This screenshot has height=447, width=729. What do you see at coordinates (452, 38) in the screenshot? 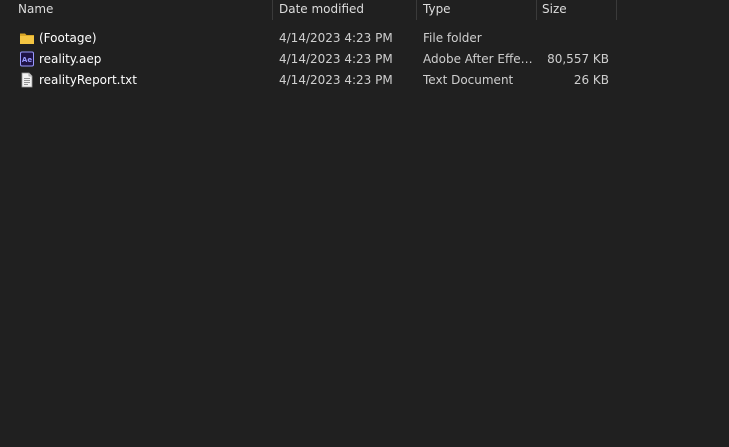
I see `file-type: File folder` at bounding box center [452, 38].